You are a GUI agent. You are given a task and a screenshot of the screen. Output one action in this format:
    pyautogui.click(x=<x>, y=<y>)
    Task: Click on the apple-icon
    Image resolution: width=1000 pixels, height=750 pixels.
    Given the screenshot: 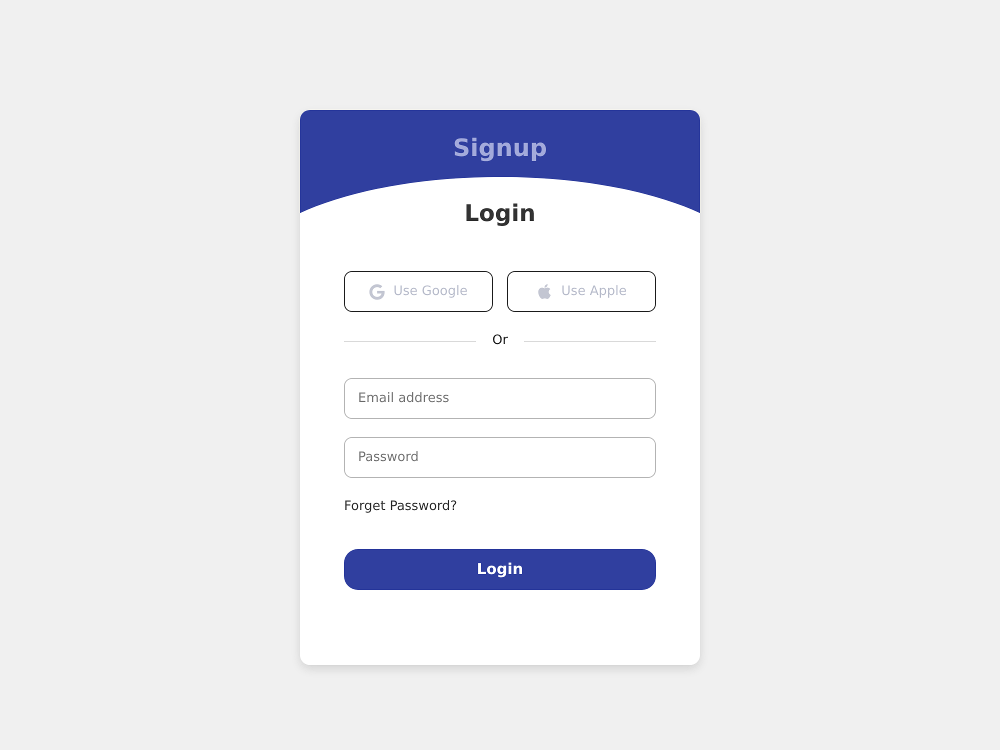 What is the action you would take?
    pyautogui.click(x=545, y=291)
    